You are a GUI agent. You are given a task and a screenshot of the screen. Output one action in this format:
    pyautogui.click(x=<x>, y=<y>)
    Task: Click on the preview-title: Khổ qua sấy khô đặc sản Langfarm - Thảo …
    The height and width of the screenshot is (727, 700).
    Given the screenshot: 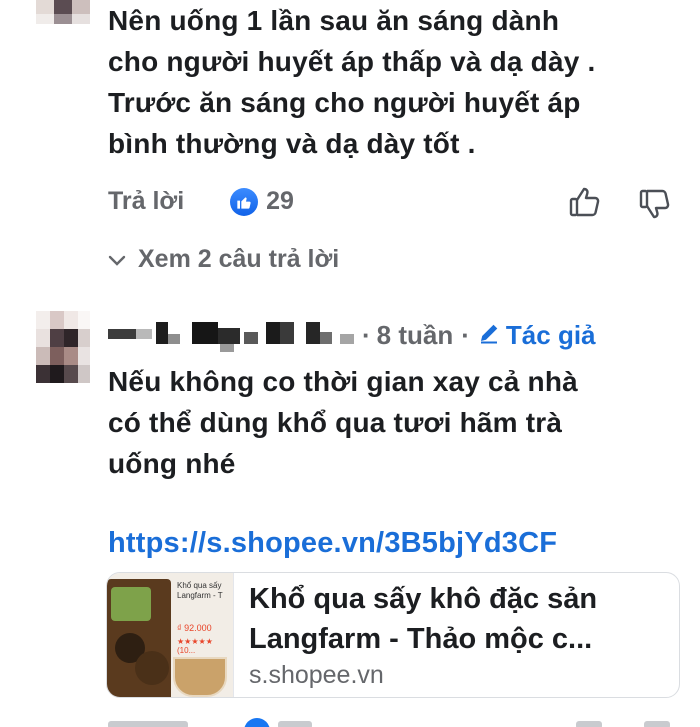 What is the action you would take?
    pyautogui.click(x=454, y=619)
    